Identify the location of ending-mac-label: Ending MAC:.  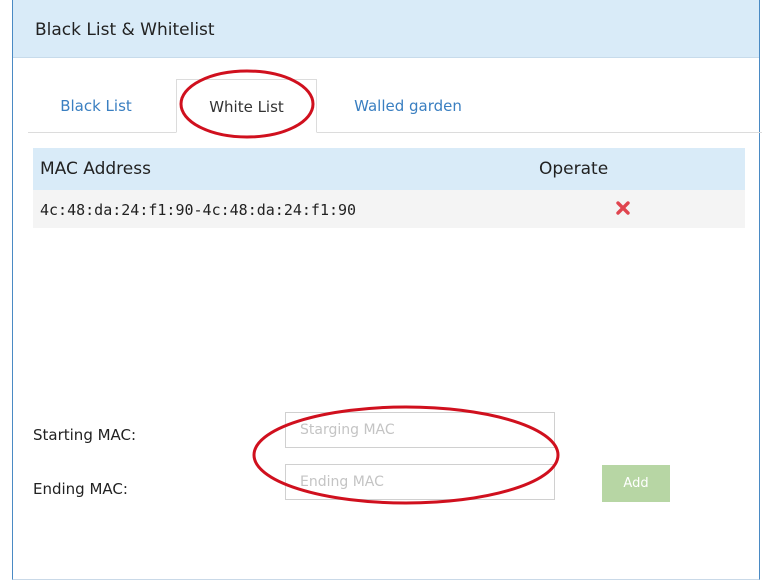
(80, 489).